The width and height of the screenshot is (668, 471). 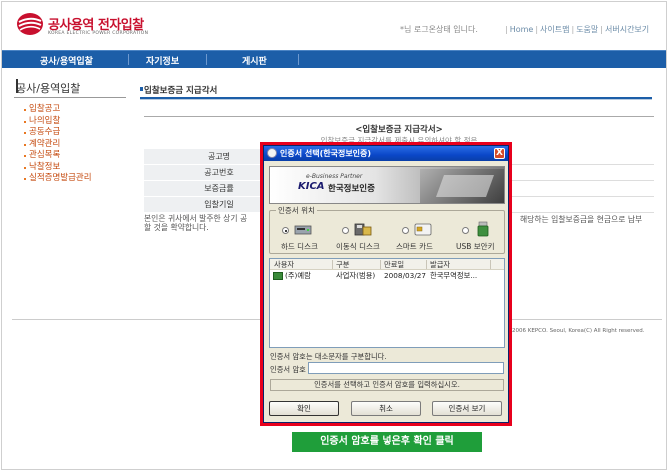 What do you see at coordinates (406, 368) in the screenshot?
I see `password-input` at bounding box center [406, 368].